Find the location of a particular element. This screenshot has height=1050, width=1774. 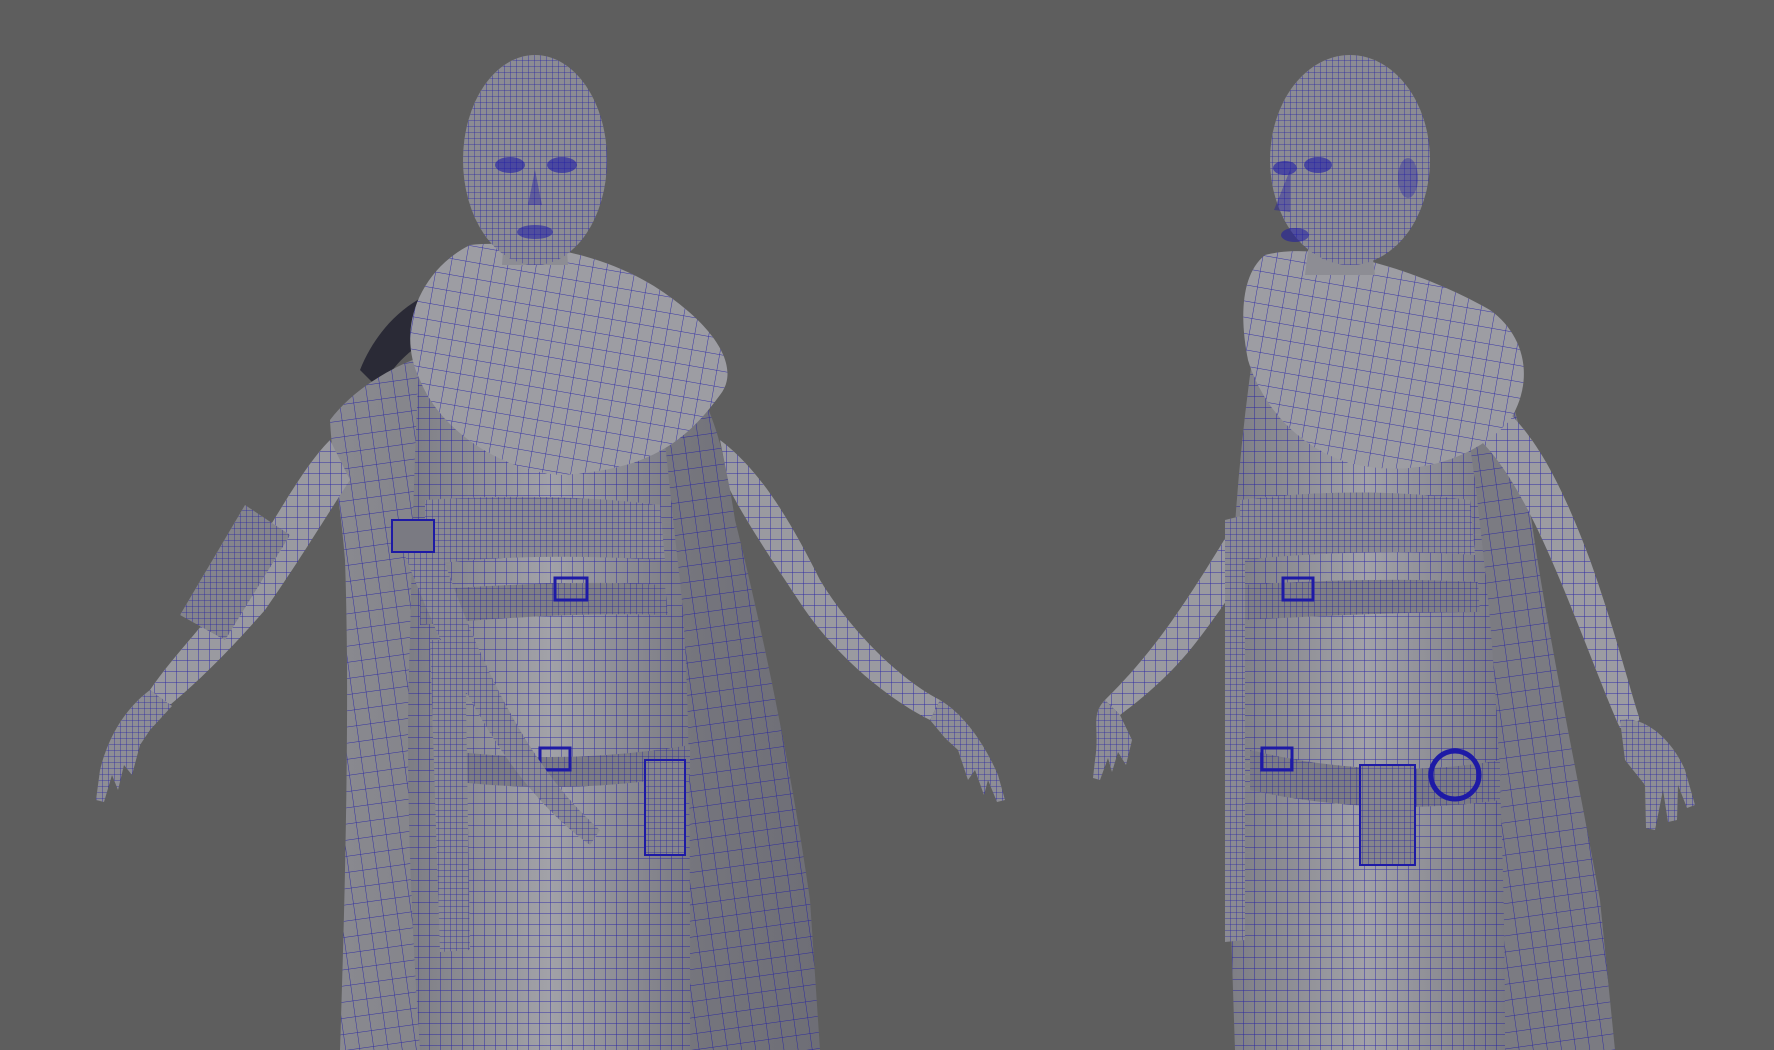

ear is located at coordinates (1408, 178).